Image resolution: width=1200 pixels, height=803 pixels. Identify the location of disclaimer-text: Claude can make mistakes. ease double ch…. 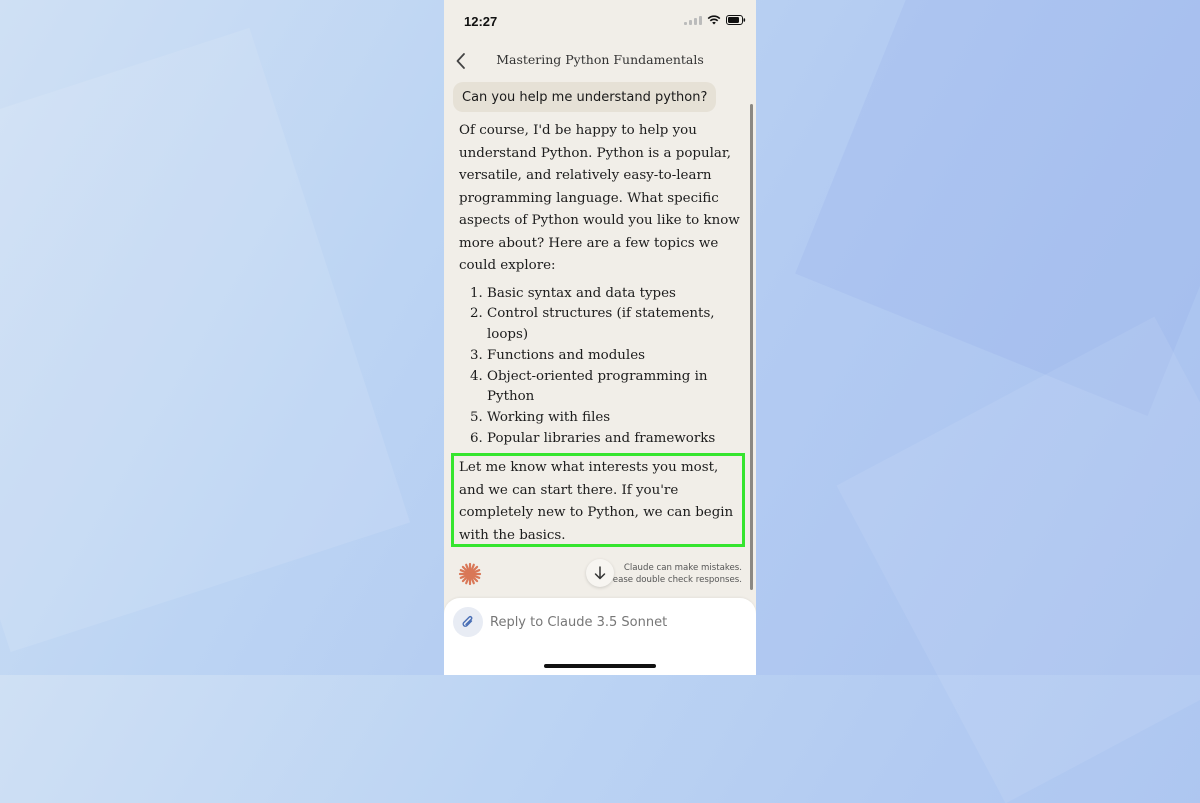
(667, 574).